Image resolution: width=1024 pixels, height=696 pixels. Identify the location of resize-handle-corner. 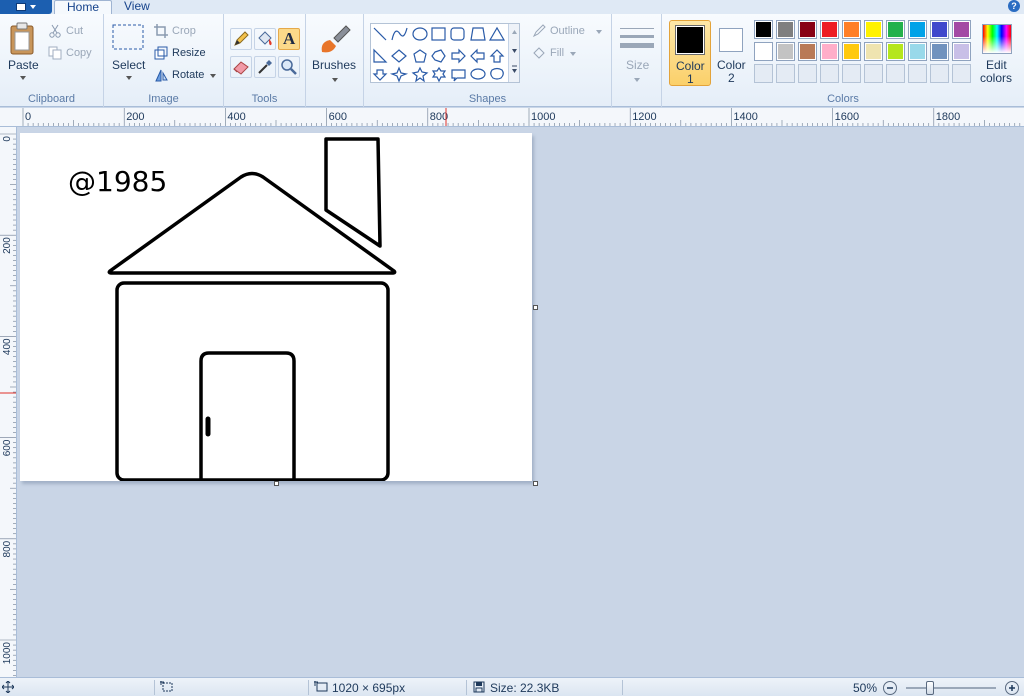
(535, 483).